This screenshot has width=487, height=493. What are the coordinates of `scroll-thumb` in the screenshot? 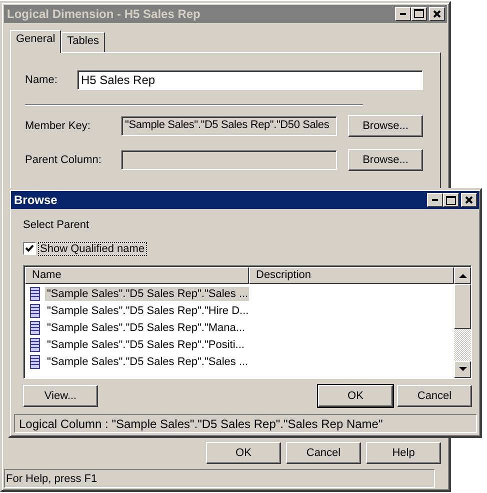 It's located at (462, 306).